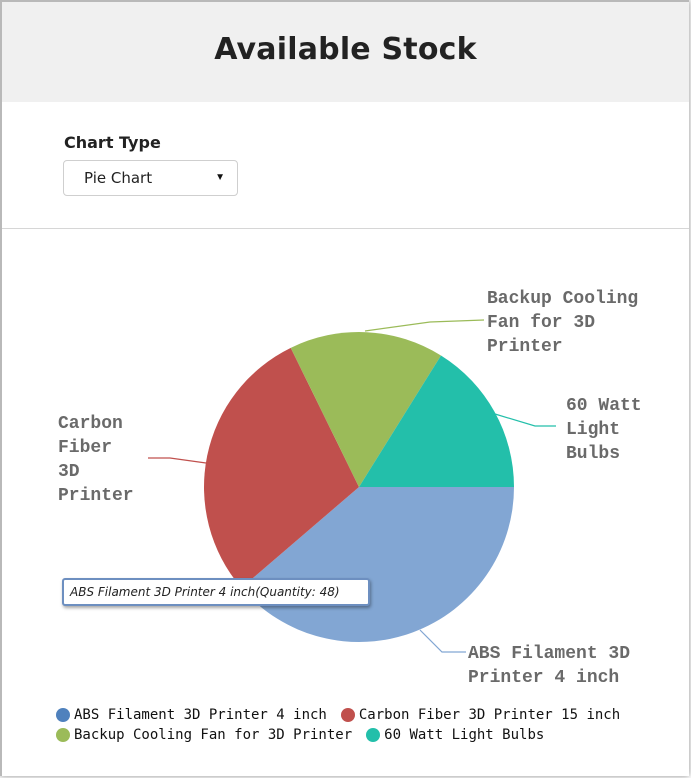 The image size is (691, 778). I want to click on chart-type-select: Pie Chart ▼, so click(150, 178).